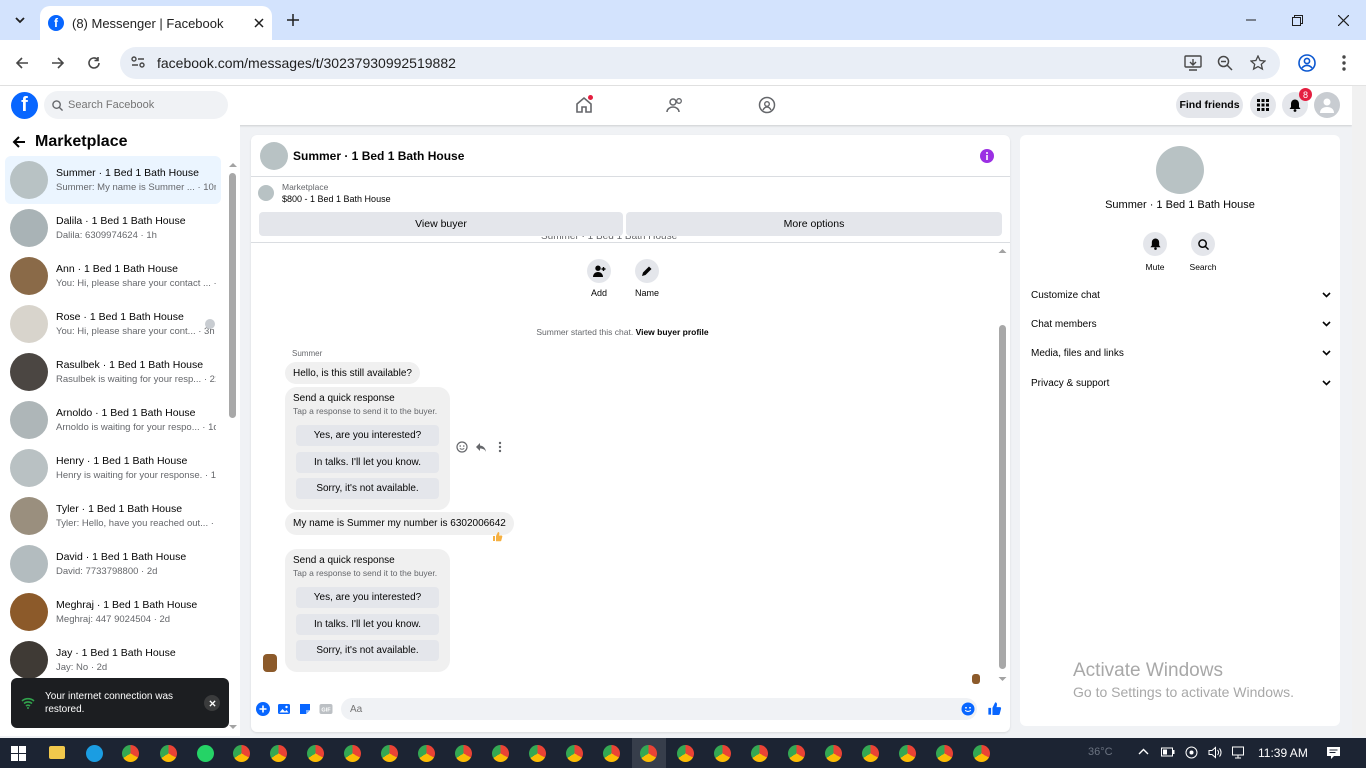 This screenshot has width=1366, height=768. What do you see at coordinates (1239, 752) in the screenshot?
I see `network-icon` at bounding box center [1239, 752].